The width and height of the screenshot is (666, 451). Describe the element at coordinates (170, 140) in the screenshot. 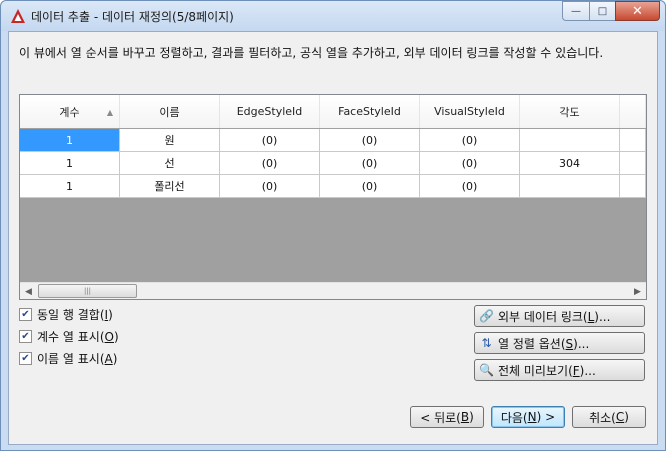

I see `grid-cell: 원` at that location.